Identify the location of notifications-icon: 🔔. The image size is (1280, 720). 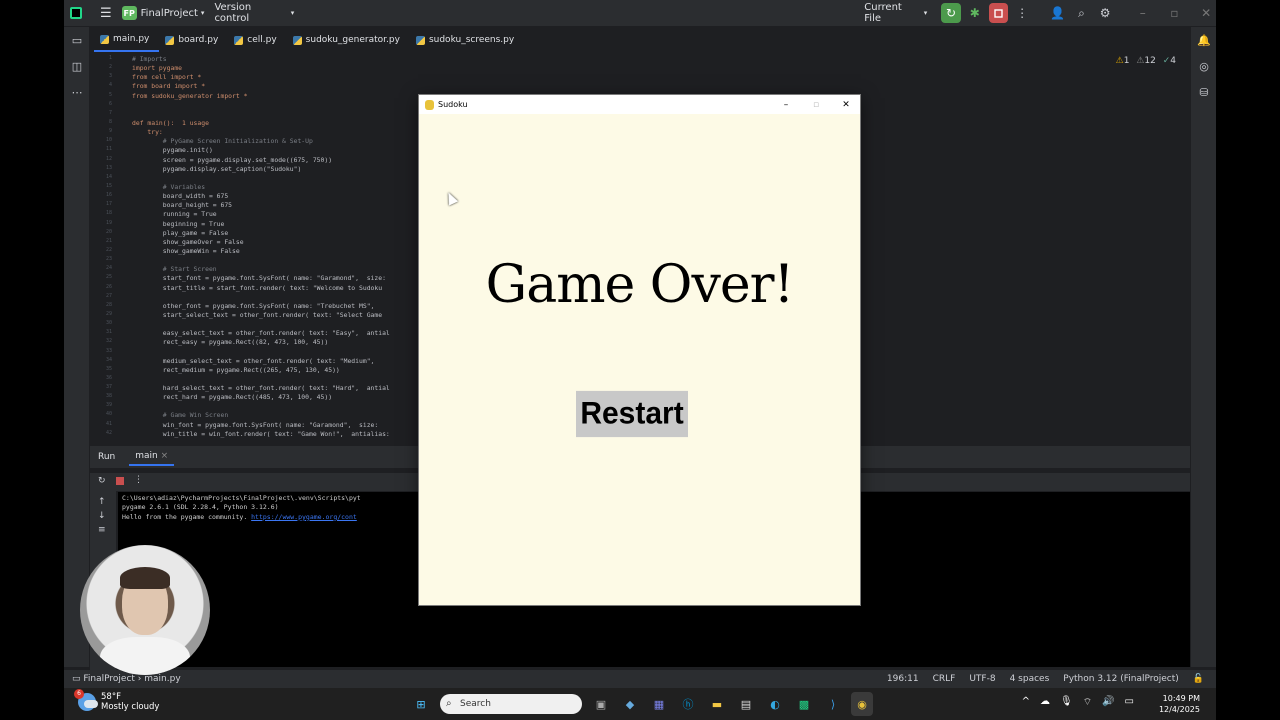
(1203, 40).